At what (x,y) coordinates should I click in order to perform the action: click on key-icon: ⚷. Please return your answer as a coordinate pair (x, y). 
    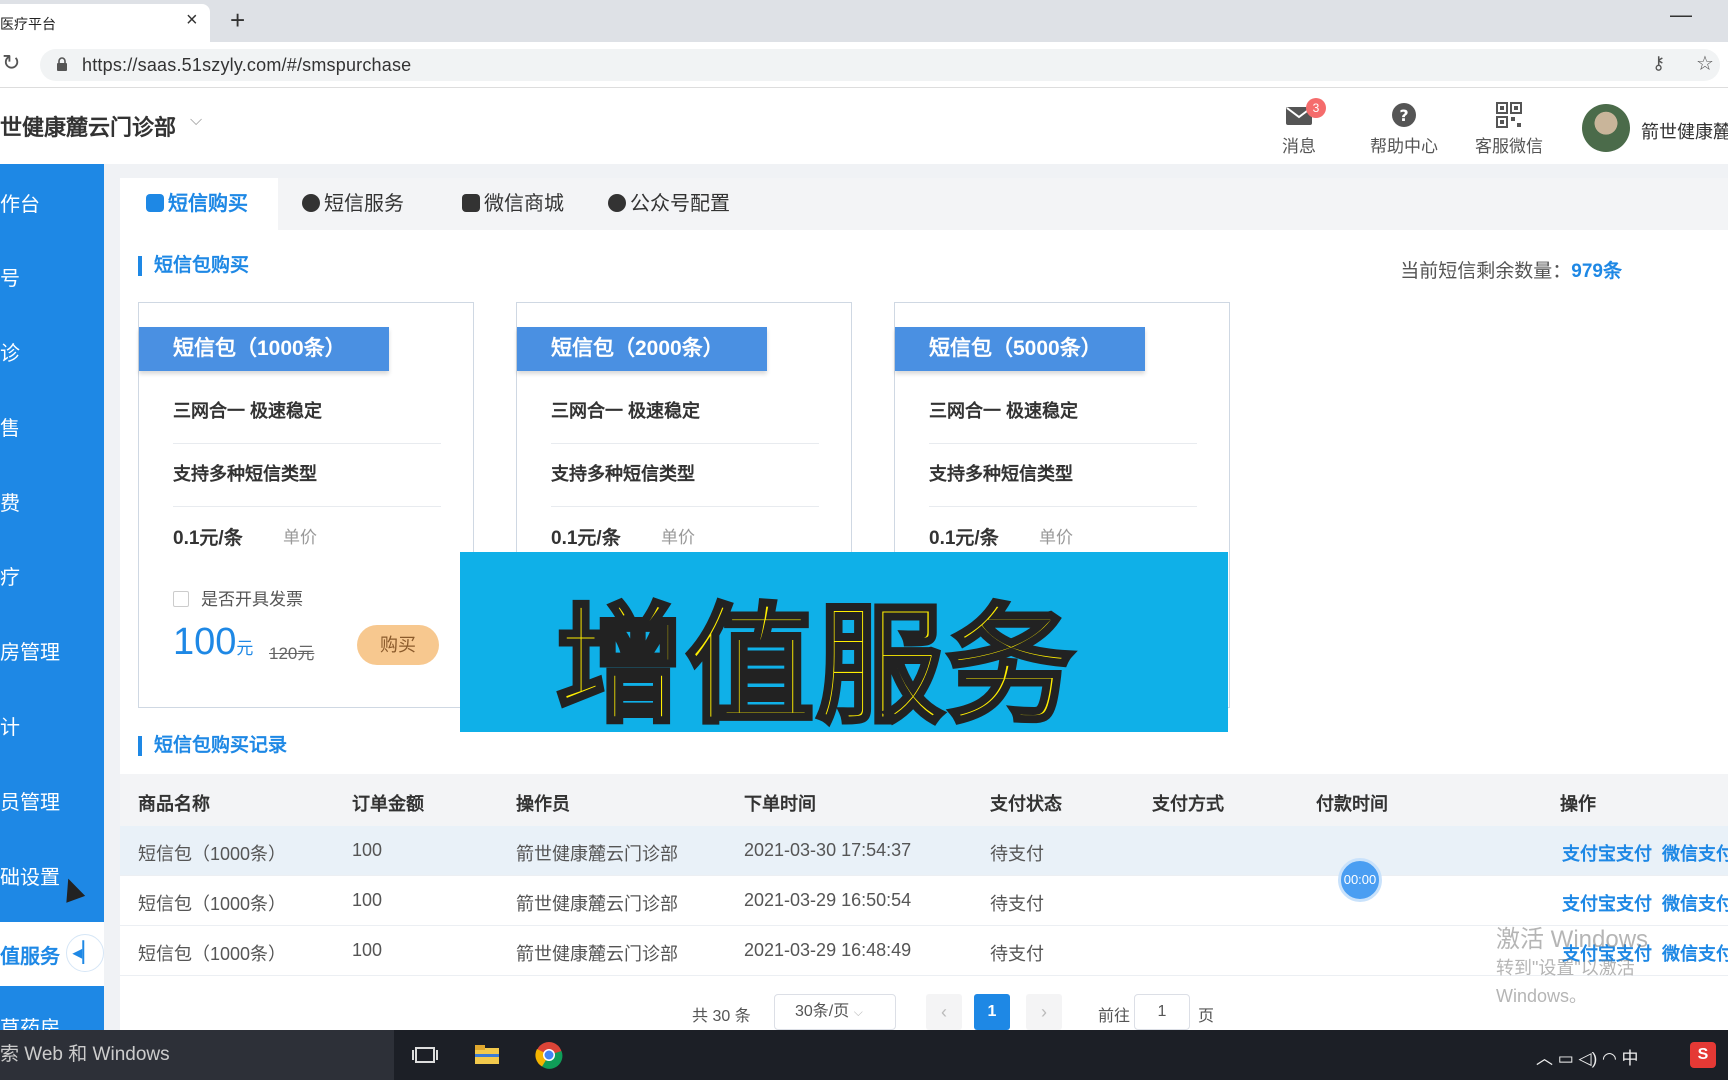
    Looking at the image, I should click on (1658, 63).